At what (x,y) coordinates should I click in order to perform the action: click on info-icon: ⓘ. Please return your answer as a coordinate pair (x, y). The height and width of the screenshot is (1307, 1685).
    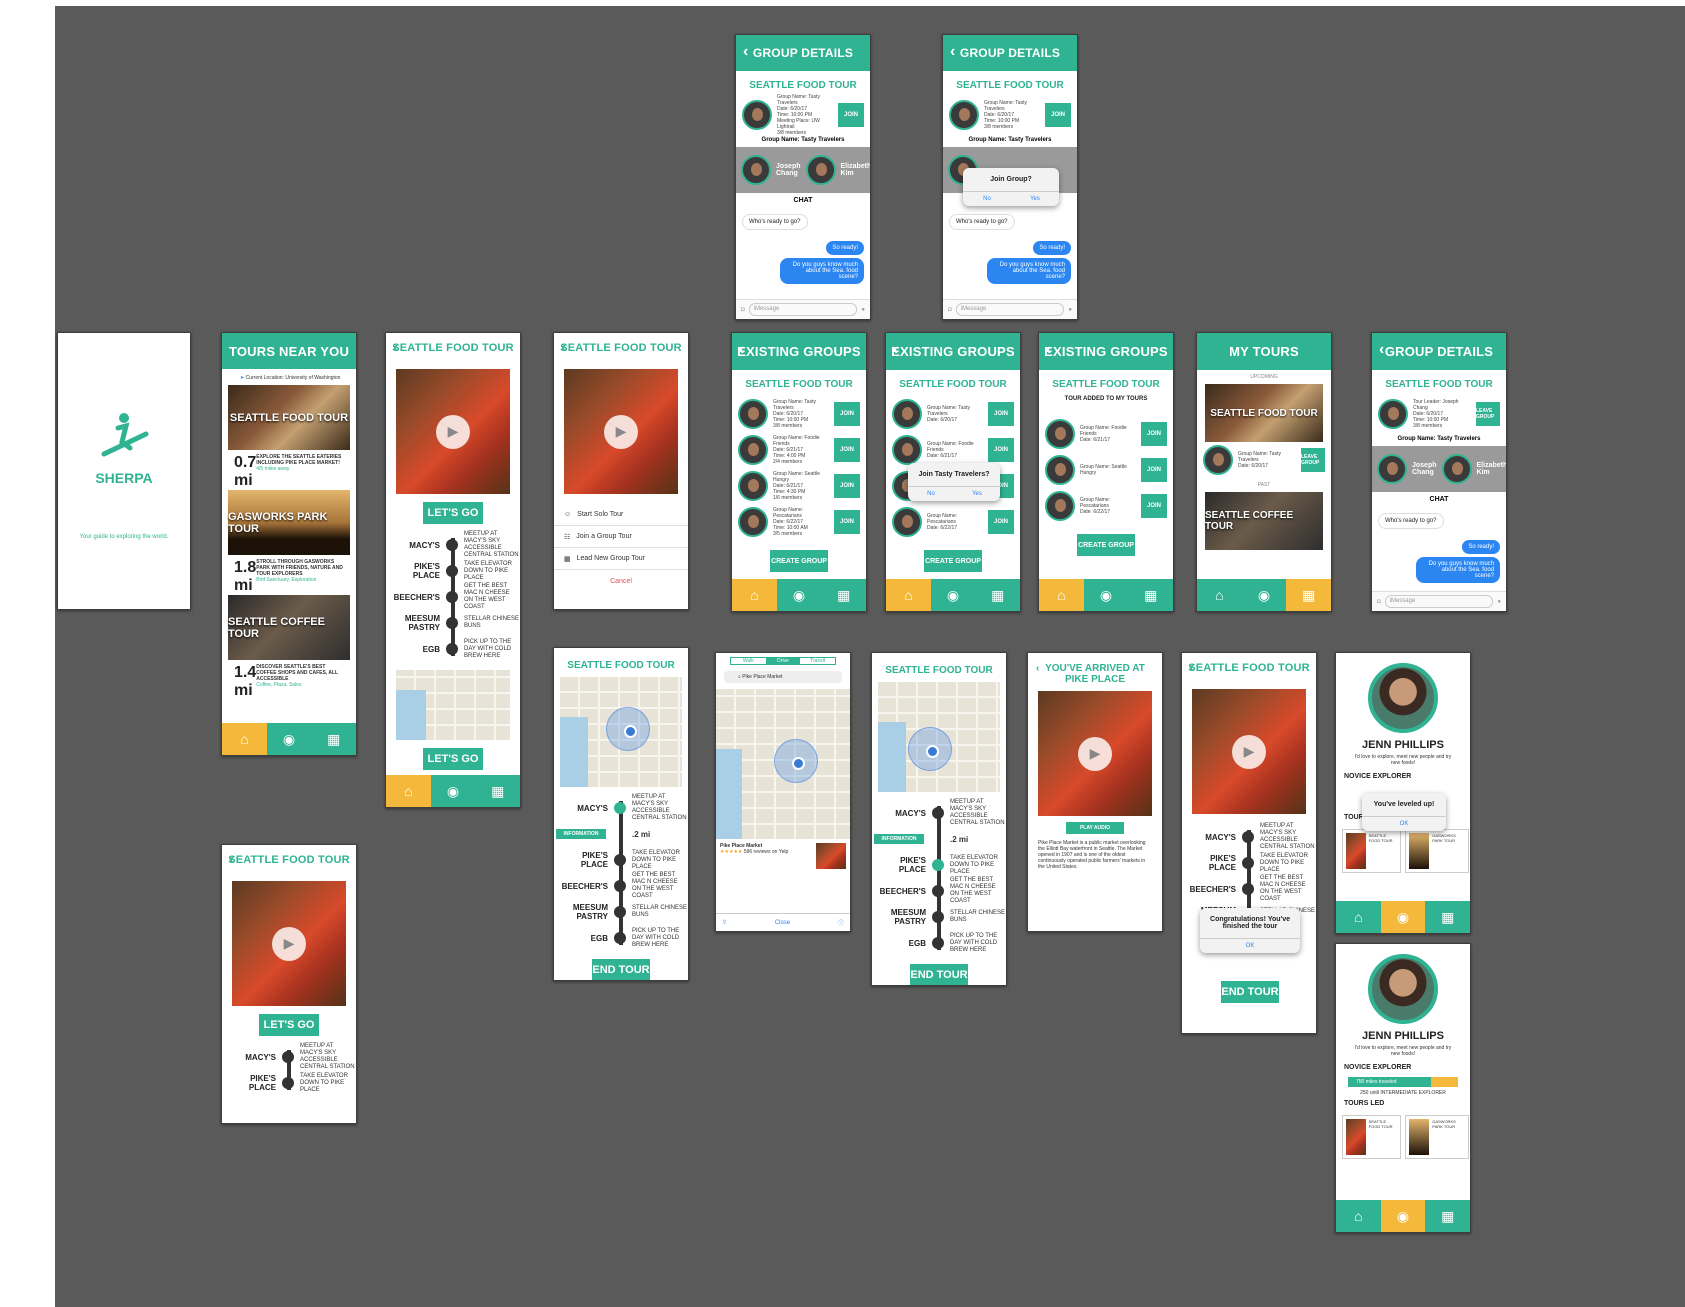
    Looking at the image, I should click on (841, 922).